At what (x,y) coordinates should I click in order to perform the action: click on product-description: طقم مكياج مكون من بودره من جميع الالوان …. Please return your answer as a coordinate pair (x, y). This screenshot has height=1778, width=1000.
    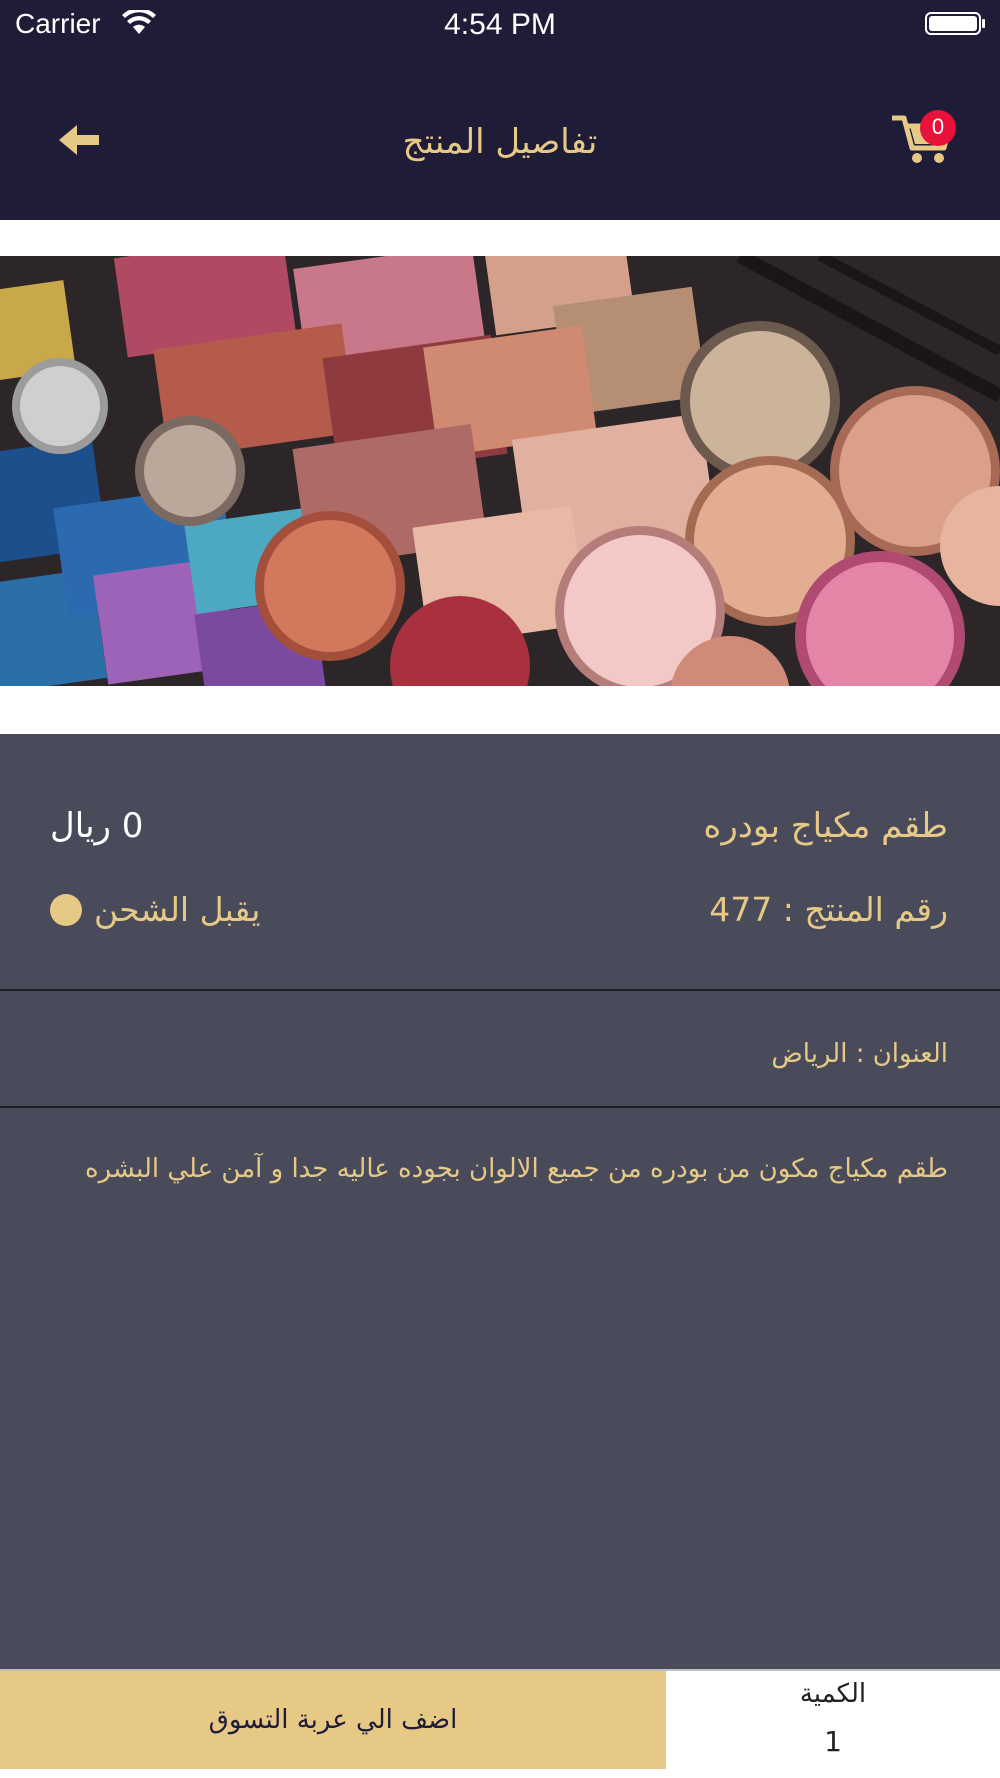
    Looking at the image, I should click on (516, 1169).